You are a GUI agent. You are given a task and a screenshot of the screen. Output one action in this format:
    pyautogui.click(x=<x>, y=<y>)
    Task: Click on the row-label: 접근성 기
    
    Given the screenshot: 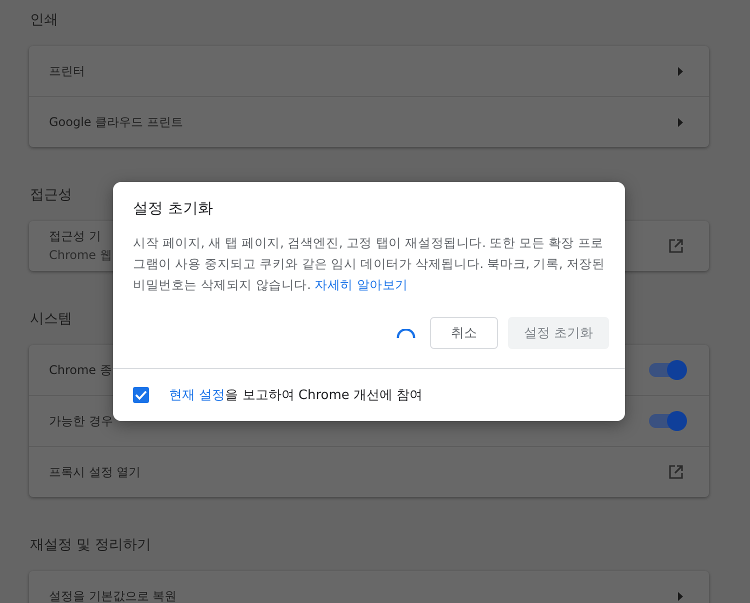 What is the action you would take?
    pyautogui.click(x=75, y=236)
    